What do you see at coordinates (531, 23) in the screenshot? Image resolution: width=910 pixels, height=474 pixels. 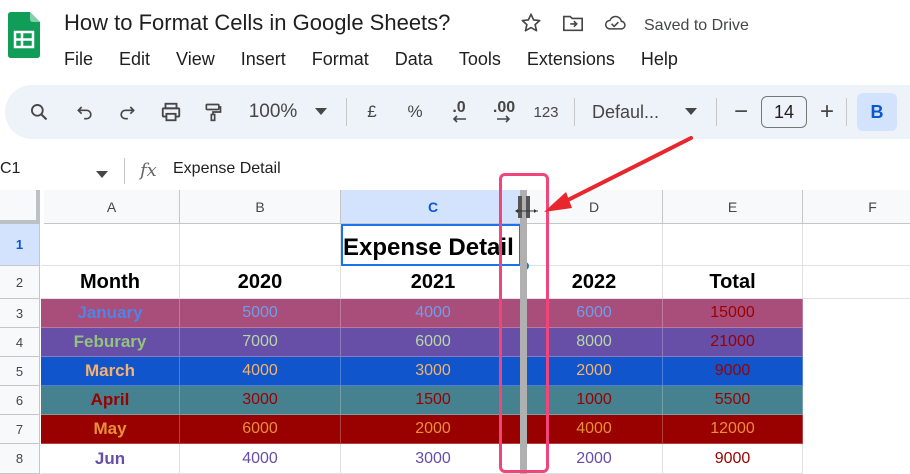 I see `star-icon` at bounding box center [531, 23].